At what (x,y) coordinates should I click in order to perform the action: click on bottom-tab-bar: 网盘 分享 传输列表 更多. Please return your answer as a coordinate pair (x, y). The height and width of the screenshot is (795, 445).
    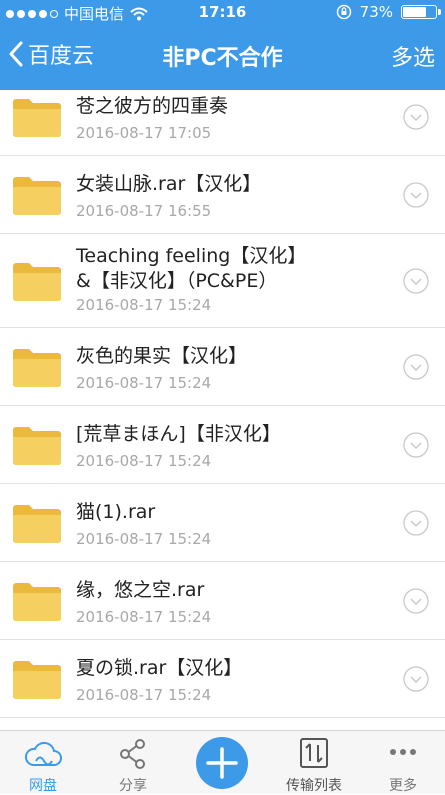
    Looking at the image, I should click on (222, 762).